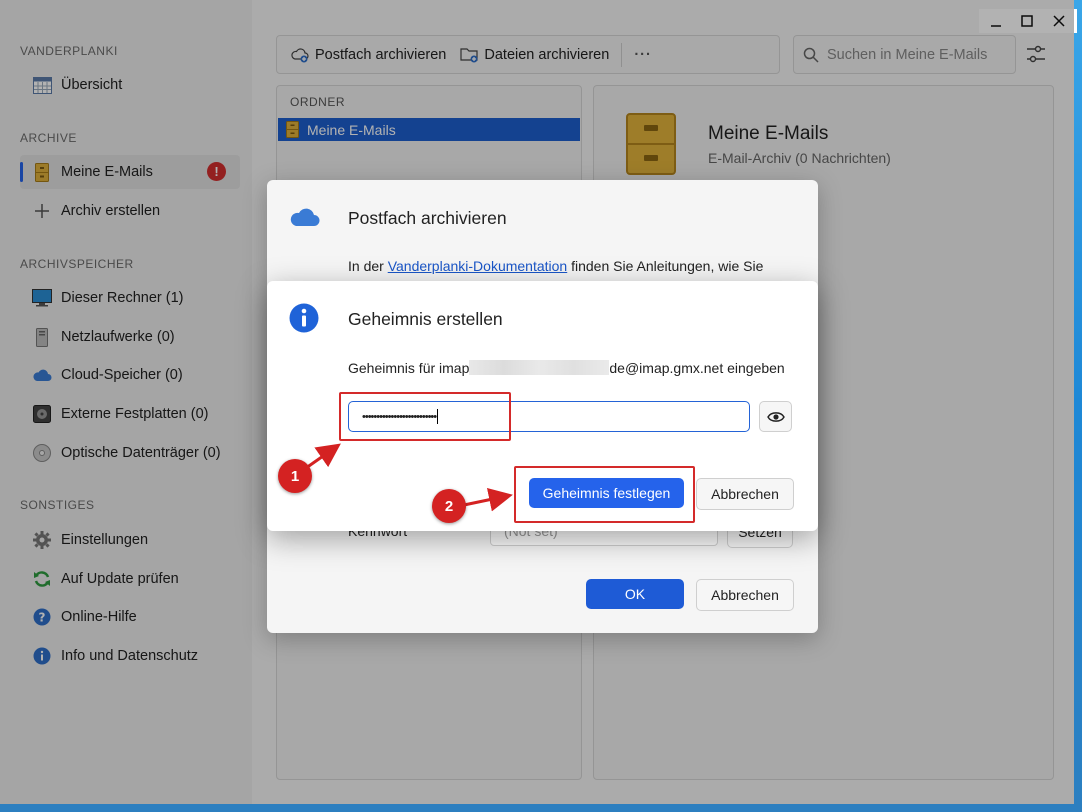  What do you see at coordinates (409, 477) in the screenshot?
I see `annotation-arrows` at bounding box center [409, 477].